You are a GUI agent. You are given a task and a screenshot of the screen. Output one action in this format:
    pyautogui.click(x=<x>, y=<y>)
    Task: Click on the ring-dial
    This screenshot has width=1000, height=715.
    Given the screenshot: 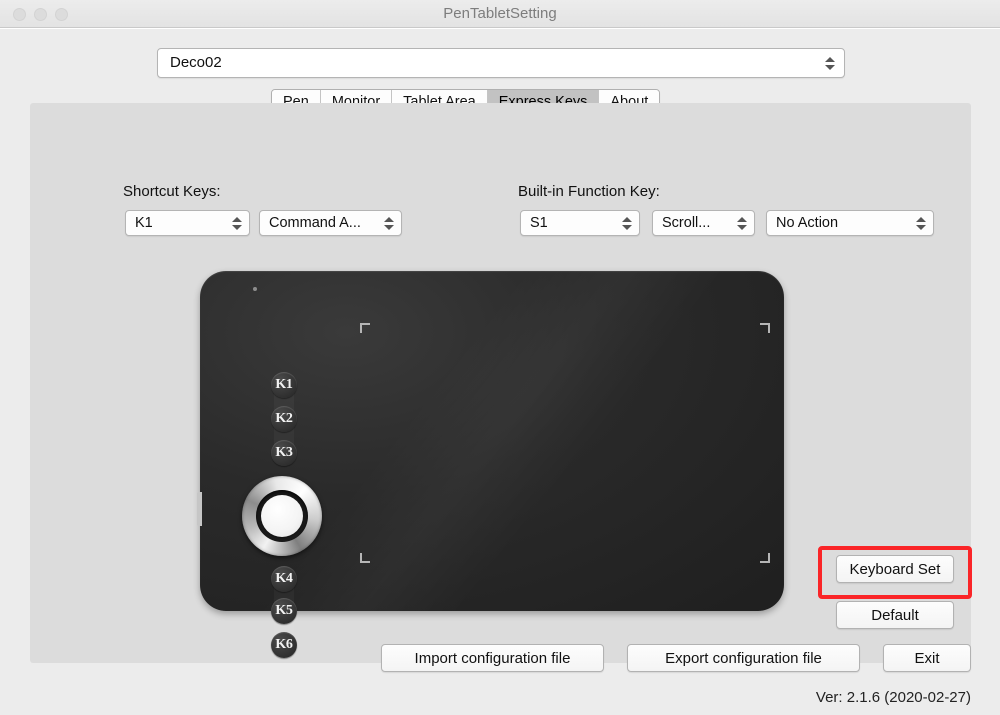 What is the action you would take?
    pyautogui.click(x=282, y=516)
    